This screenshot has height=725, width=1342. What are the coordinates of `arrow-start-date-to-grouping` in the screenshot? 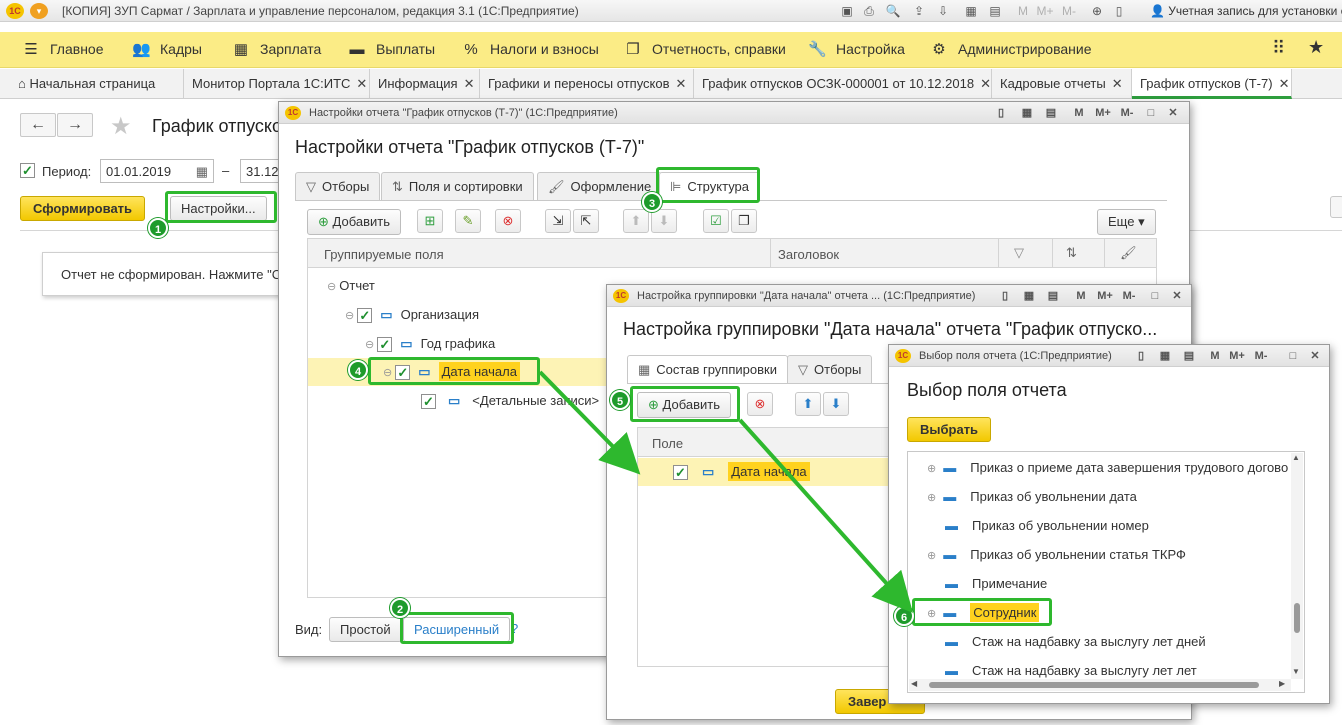 It's located at (589, 422).